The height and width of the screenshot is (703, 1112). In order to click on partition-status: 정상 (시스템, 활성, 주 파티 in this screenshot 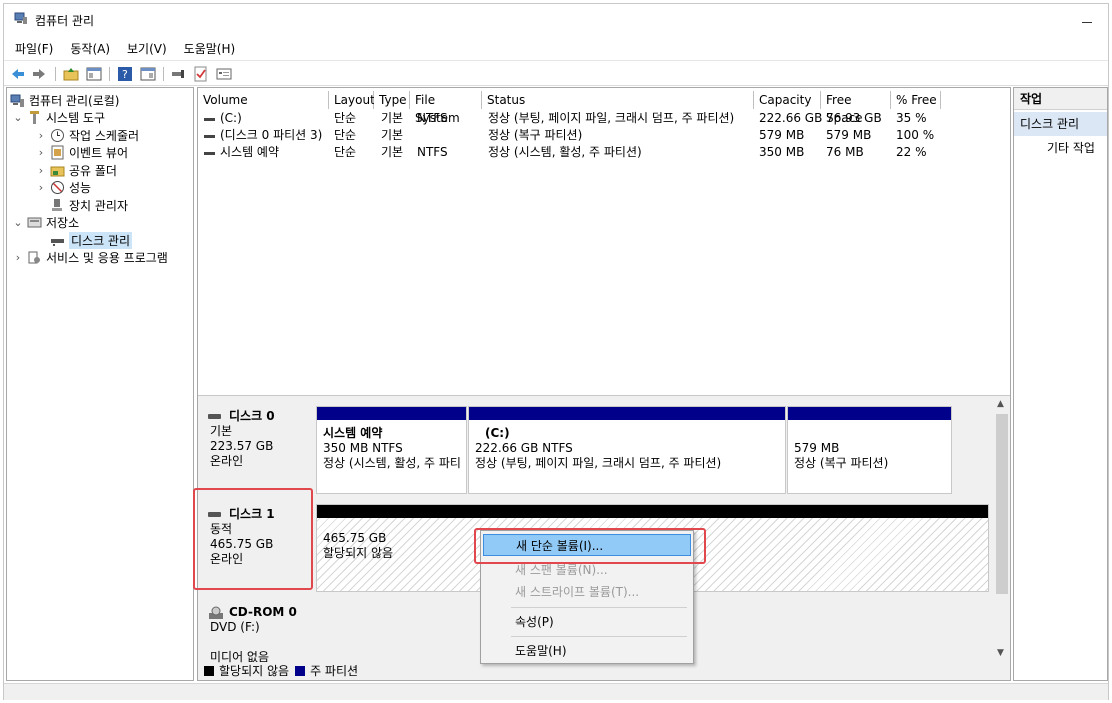, I will do `click(392, 463)`.